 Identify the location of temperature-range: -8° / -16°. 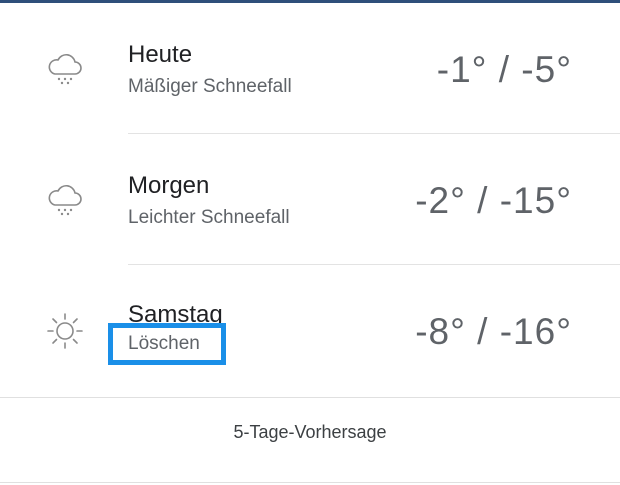
(493, 331).